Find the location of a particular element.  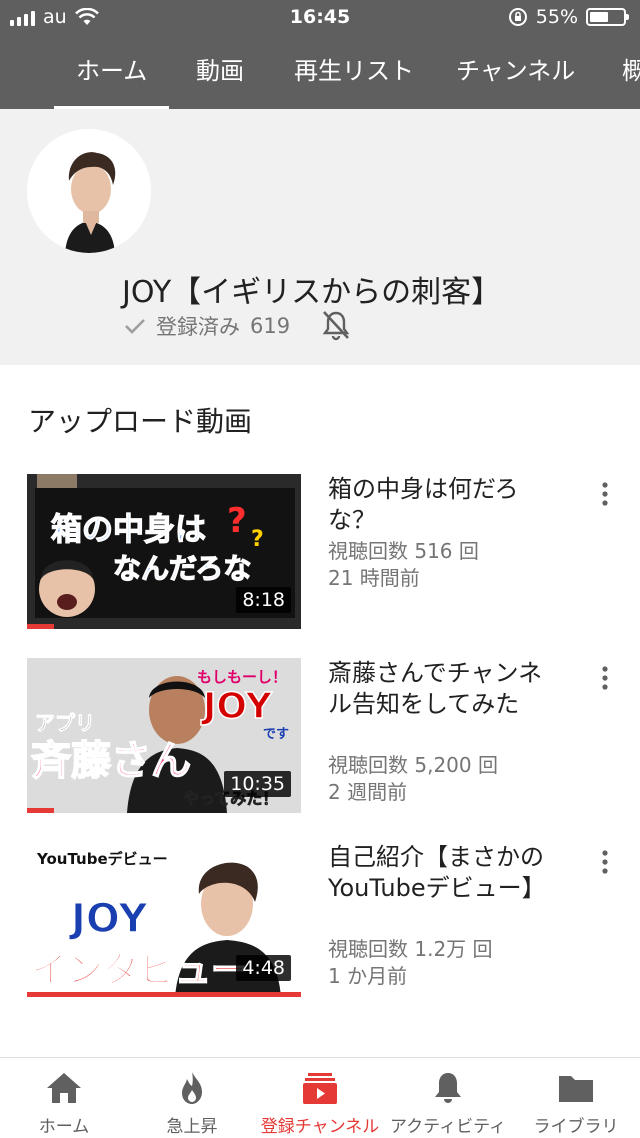

subscription-status: 登録済み 619 is located at coordinates (207, 326).